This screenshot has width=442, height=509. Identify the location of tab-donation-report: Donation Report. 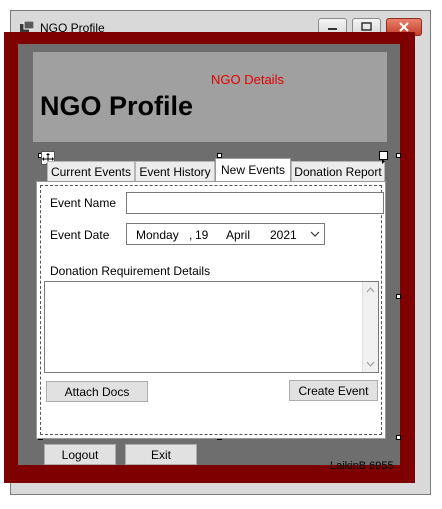
(338, 171).